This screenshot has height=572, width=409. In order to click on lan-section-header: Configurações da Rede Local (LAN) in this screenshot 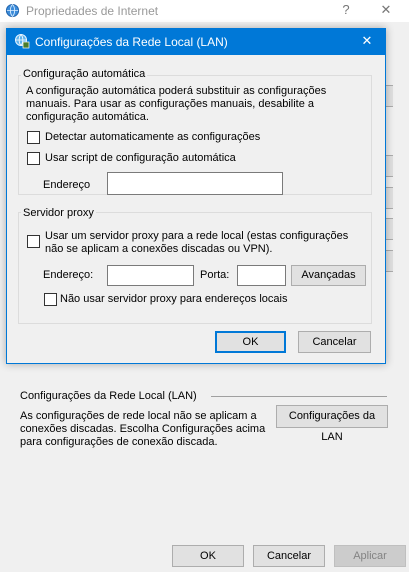, I will do `click(108, 396)`.